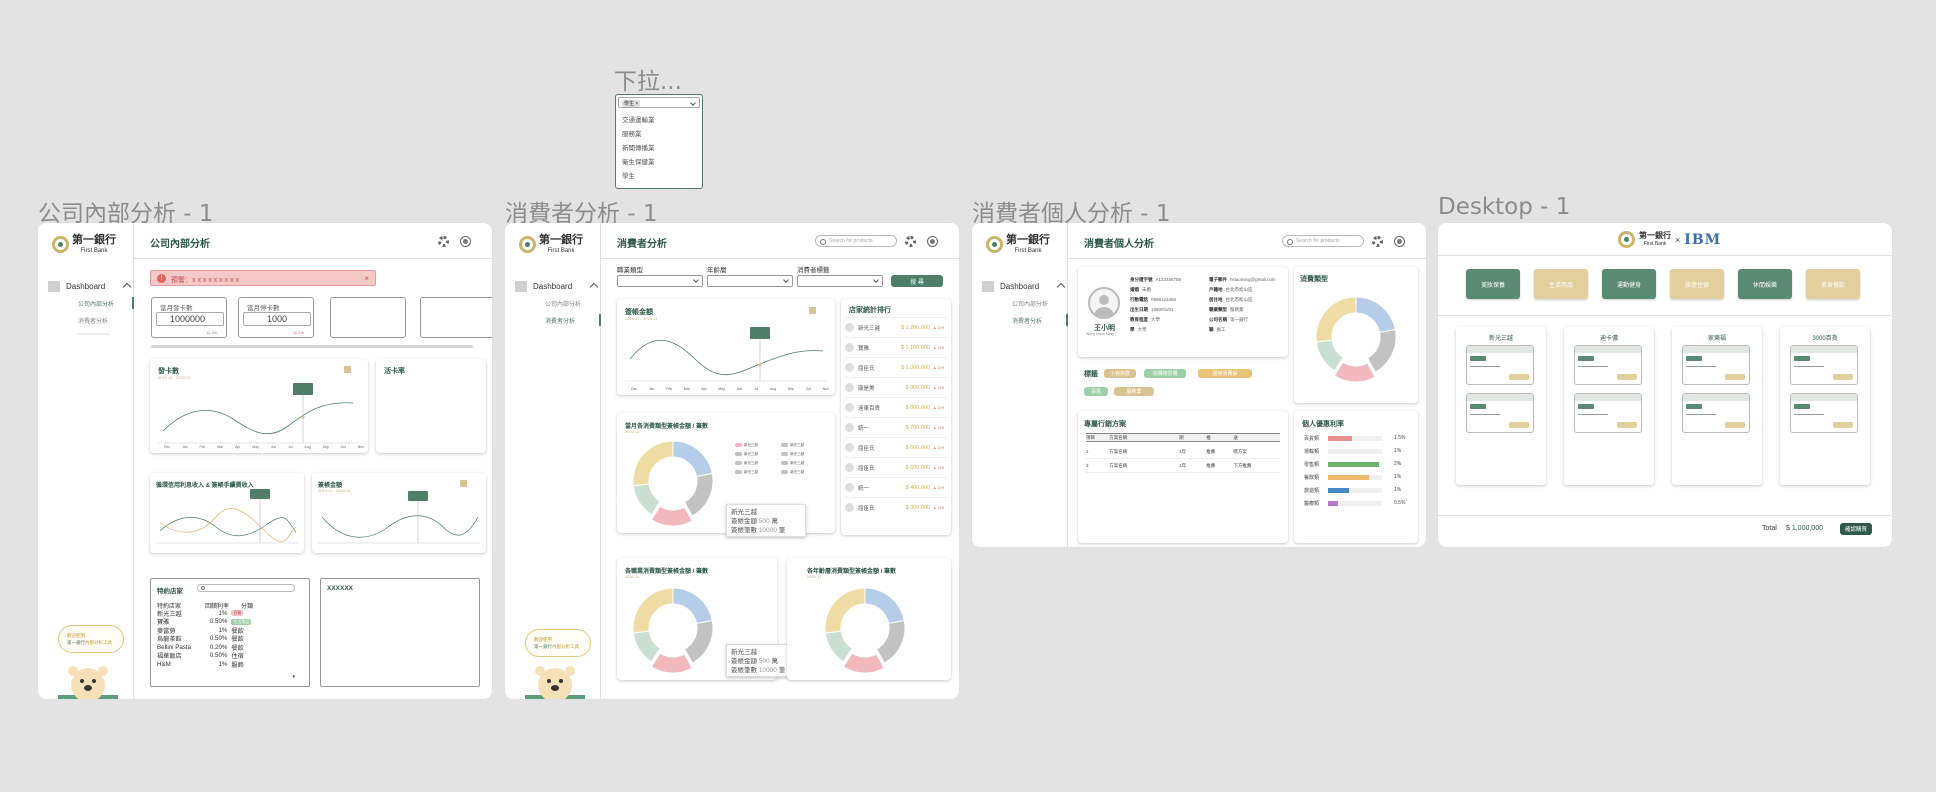 Image resolution: width=1936 pixels, height=792 pixels. What do you see at coordinates (1165, 373) in the screenshot?
I see `tag-chip: 有購物習慣` at bounding box center [1165, 373].